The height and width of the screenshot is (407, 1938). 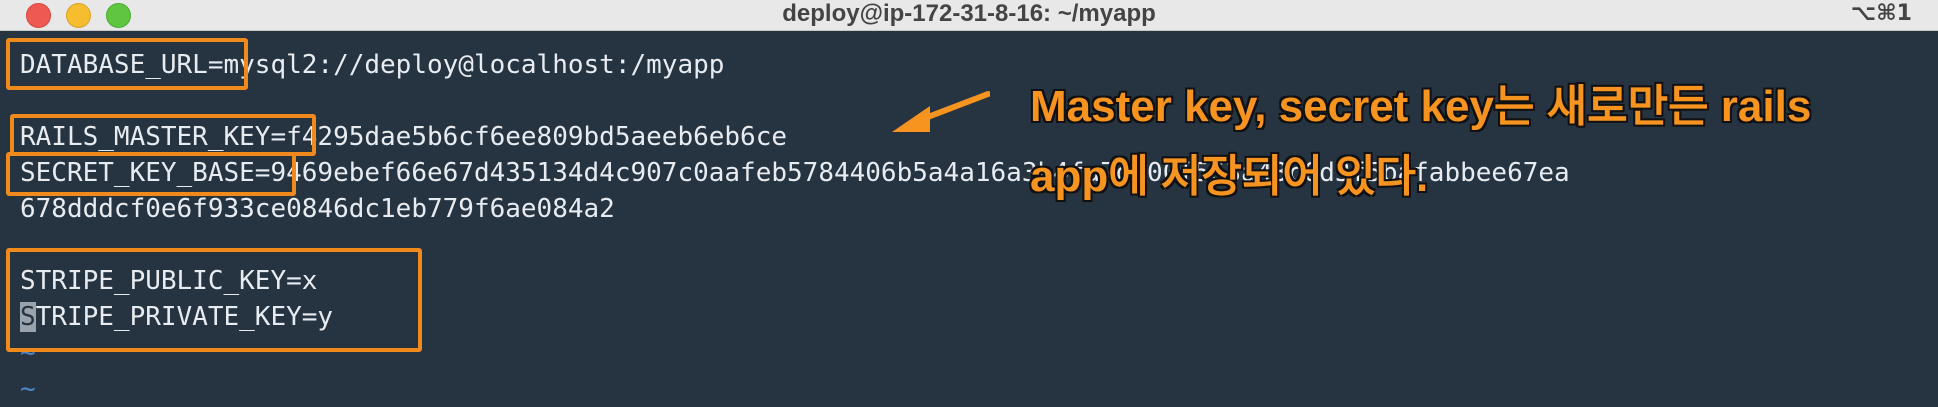 I want to click on annotation-line-2: app에 저장되어 있다., so click(x=1229, y=176).